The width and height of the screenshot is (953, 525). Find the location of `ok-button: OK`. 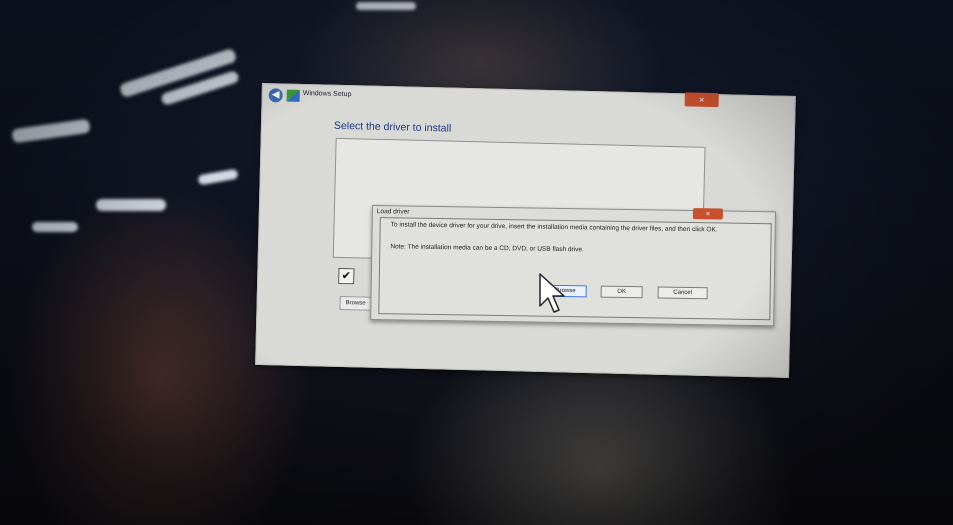

ok-button: OK is located at coordinates (621, 292).